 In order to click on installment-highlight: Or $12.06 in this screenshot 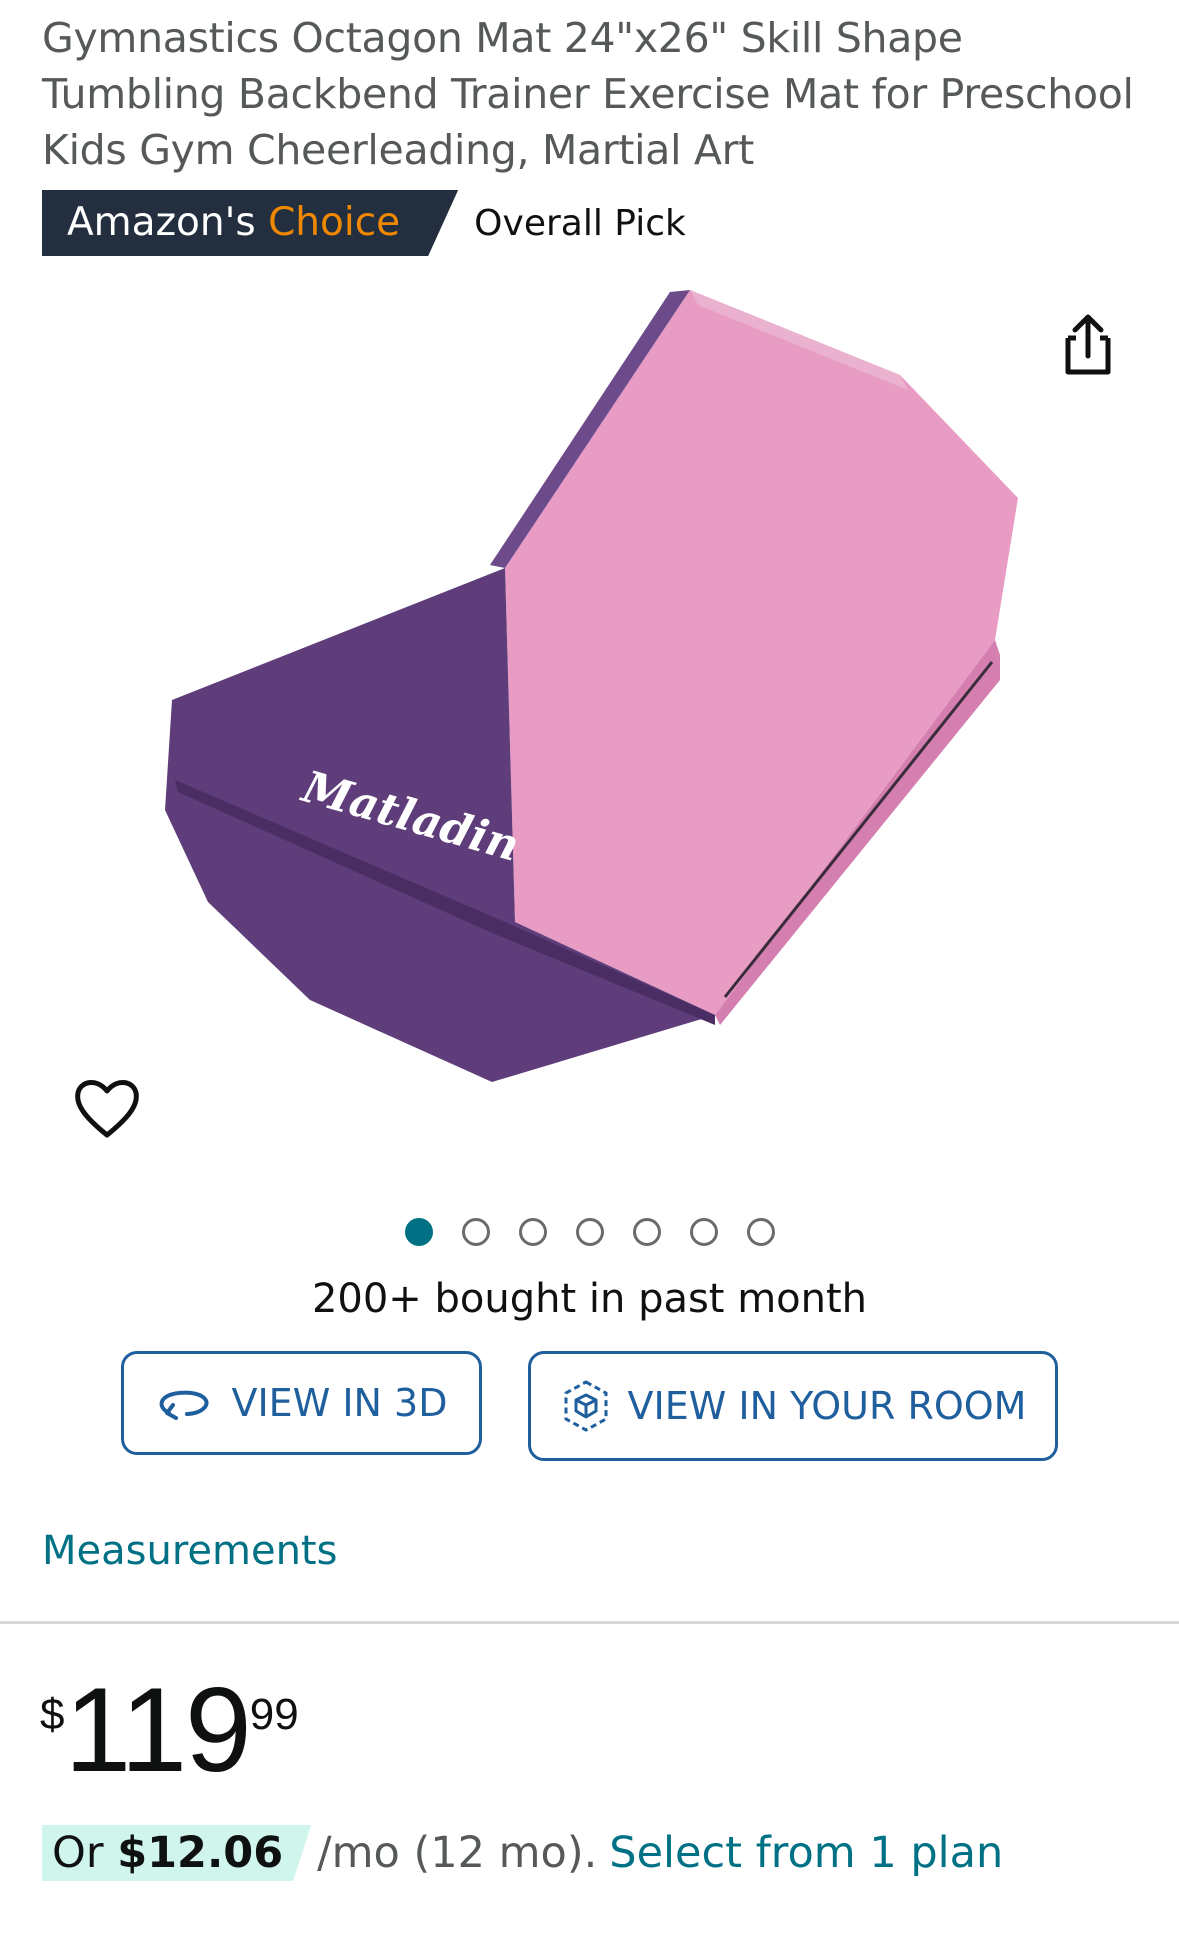, I will do `click(176, 1853)`.